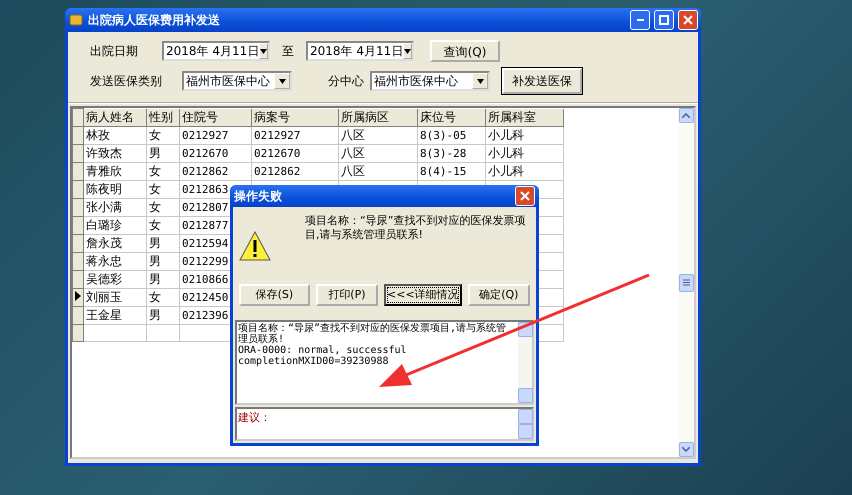 The width and height of the screenshot is (852, 495). I want to click on scroll-thumb-icon, so click(686, 282).